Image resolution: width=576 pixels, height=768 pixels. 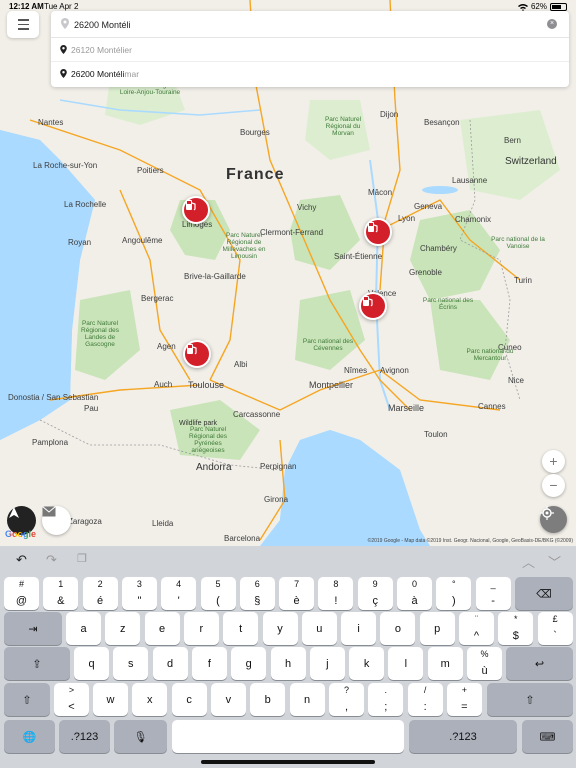 What do you see at coordinates (296, 601) in the screenshot?
I see `key-primary-label: è` at bounding box center [296, 601].